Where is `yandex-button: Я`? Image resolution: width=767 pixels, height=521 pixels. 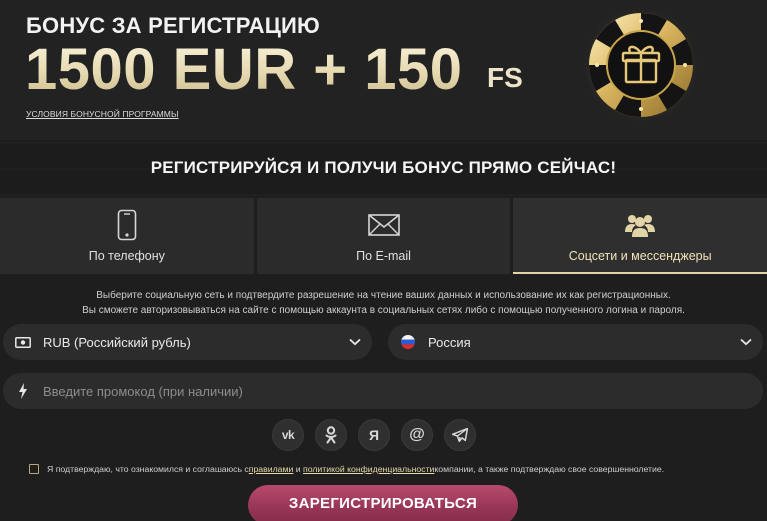
yandex-button: Я is located at coordinates (374, 435).